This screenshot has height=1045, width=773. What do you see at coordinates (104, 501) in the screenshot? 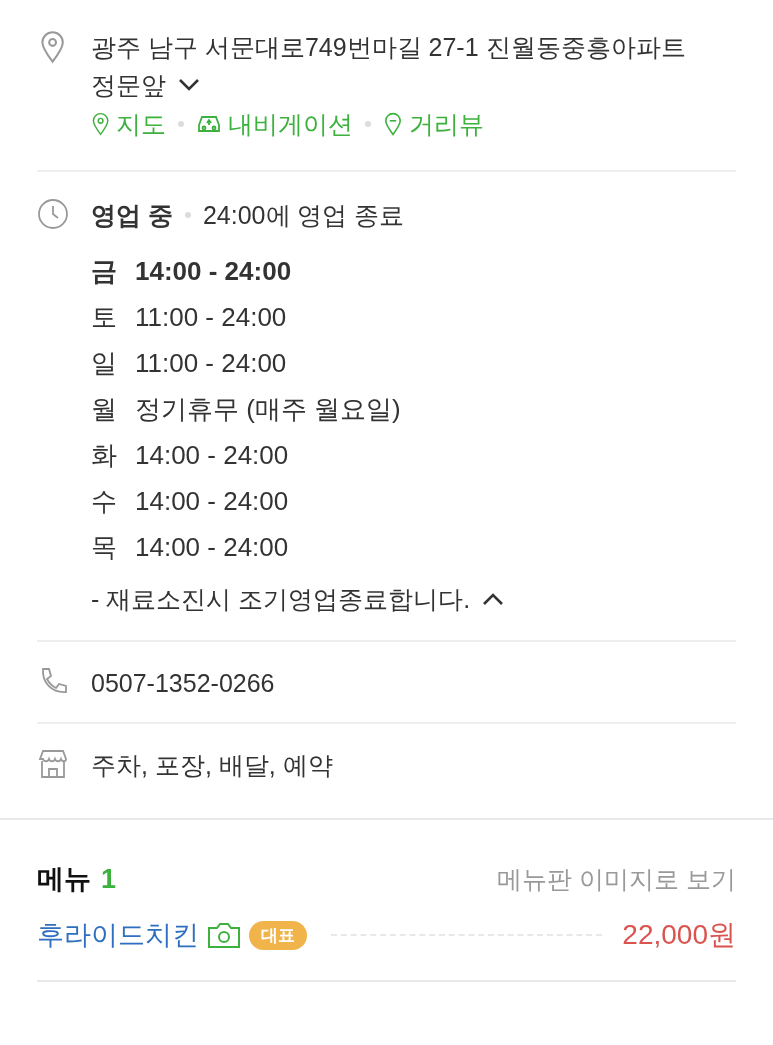
I see `weekday: 수` at bounding box center [104, 501].